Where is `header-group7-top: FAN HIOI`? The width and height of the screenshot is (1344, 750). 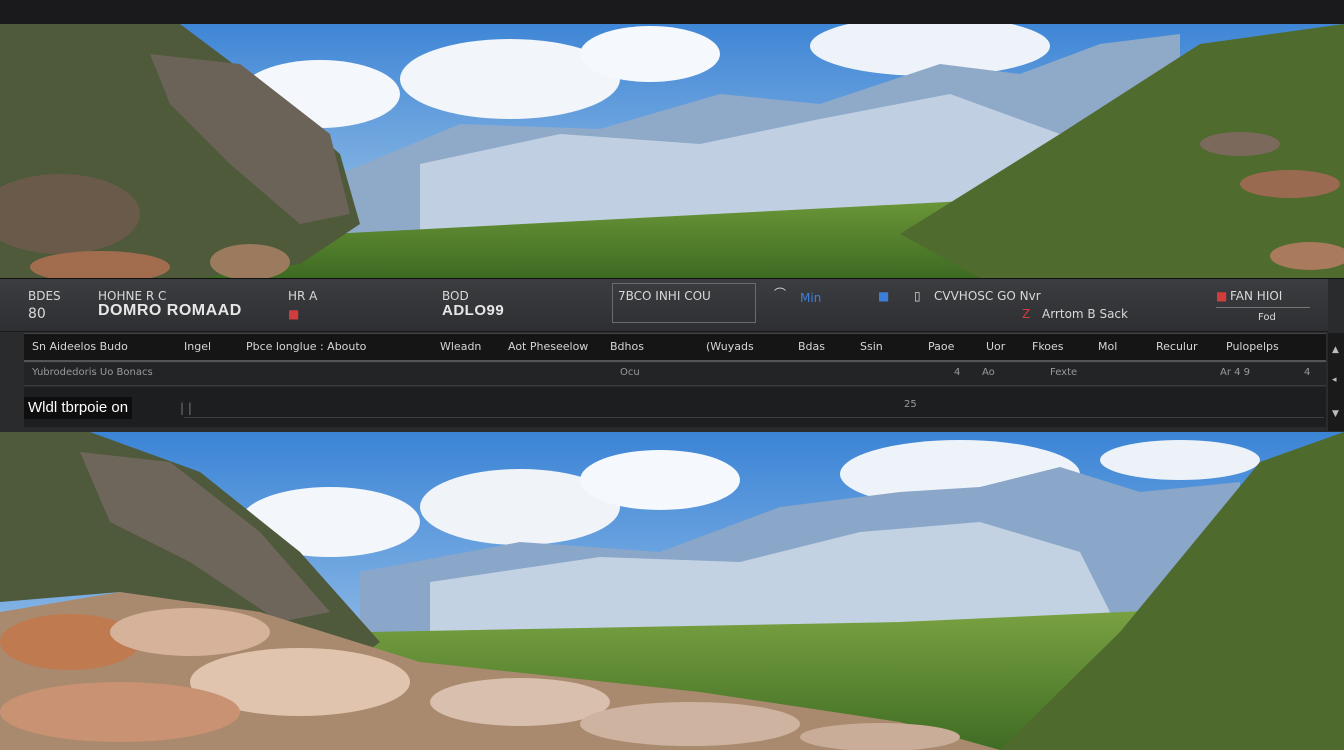 header-group7-top: FAN HIOI is located at coordinates (1256, 296).